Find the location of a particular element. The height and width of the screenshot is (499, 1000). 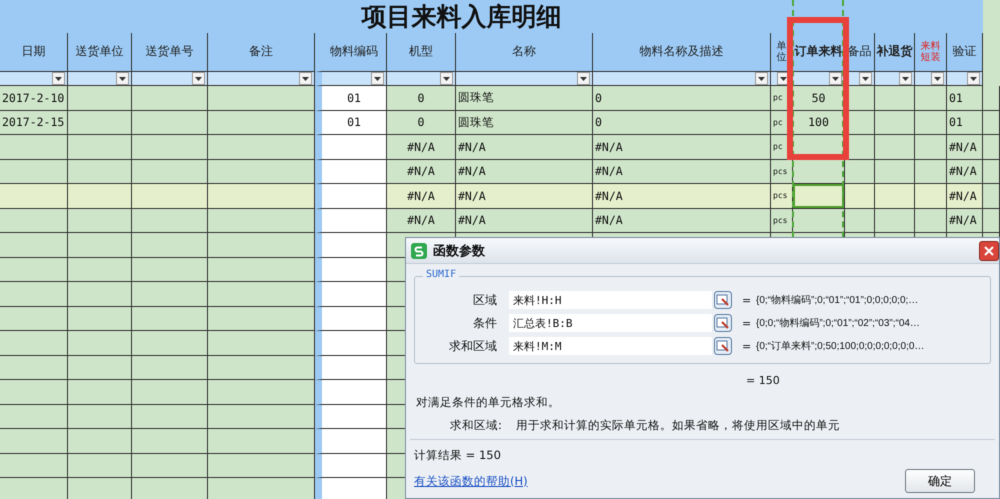

column-header: 送货单位 is located at coordinates (100, 52).